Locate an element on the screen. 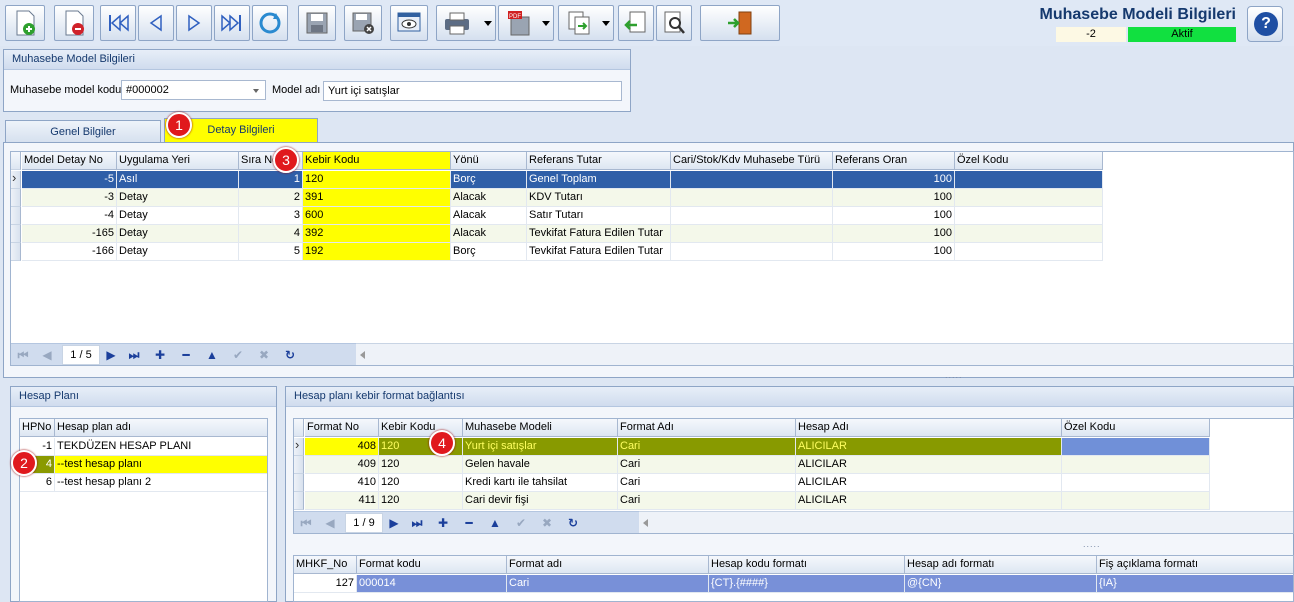 Image resolution: width=1294 pixels, height=602 pixels. table-cell: 127 is located at coordinates (325, 584).